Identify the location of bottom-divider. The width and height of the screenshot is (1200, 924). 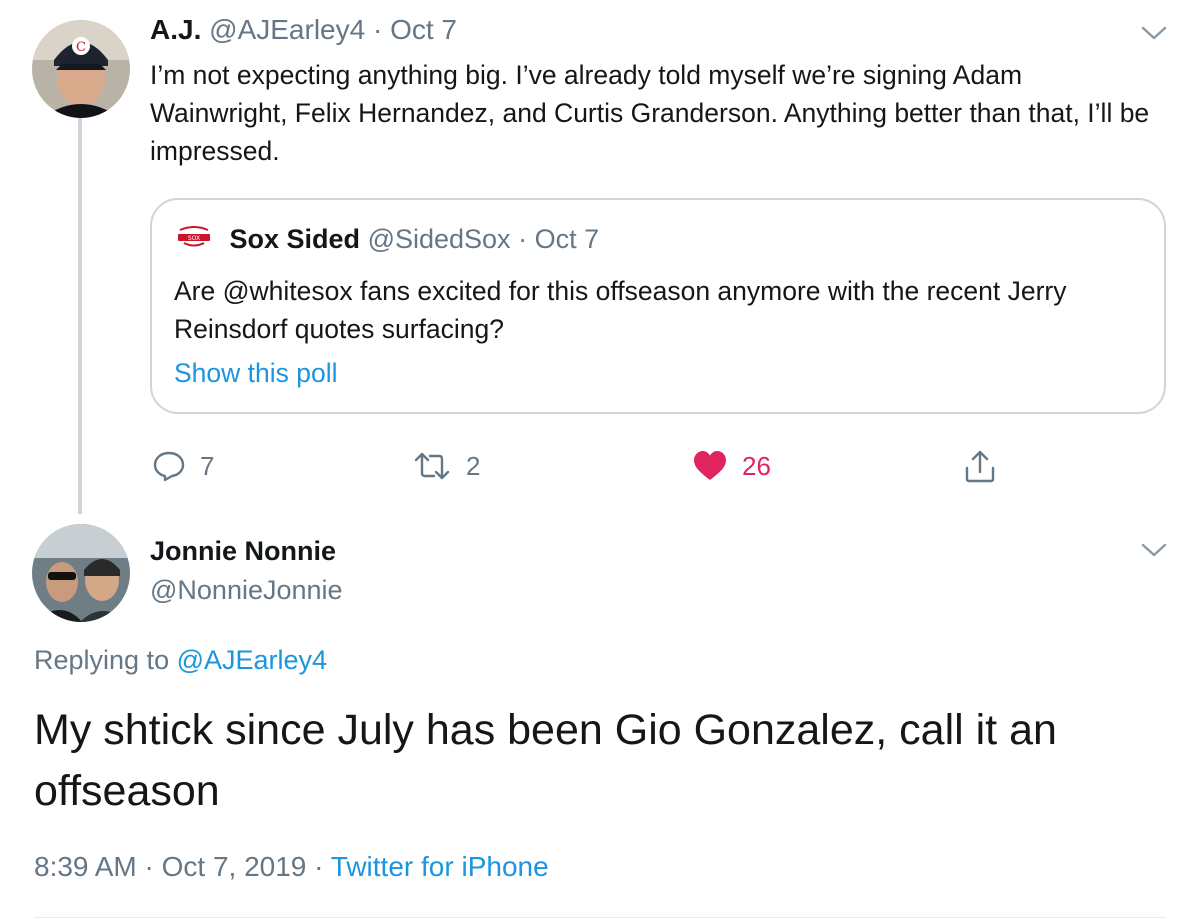
(600, 917).